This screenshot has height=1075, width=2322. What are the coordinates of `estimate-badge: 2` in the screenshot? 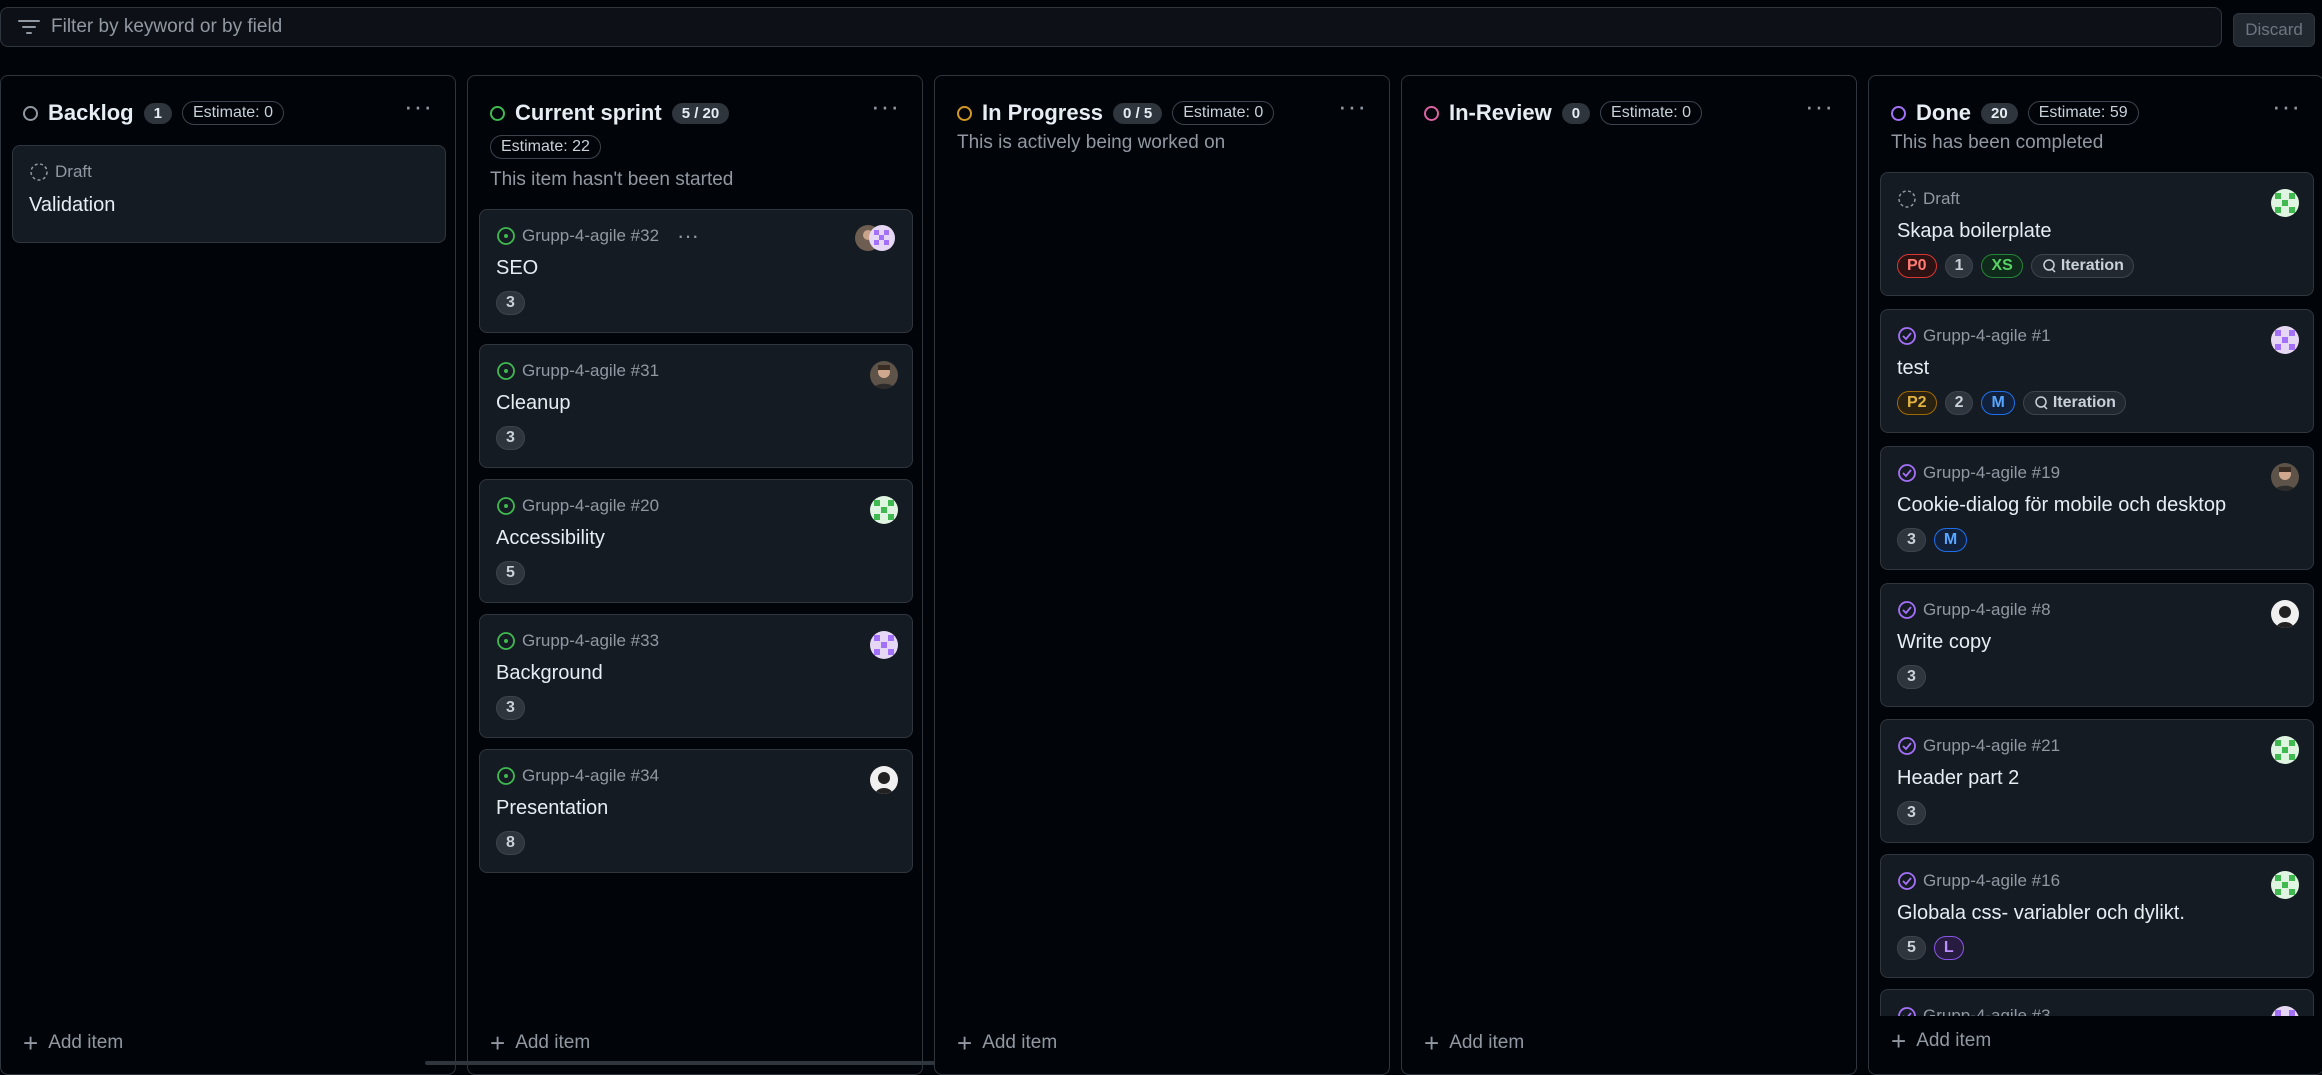 It's located at (1959, 403).